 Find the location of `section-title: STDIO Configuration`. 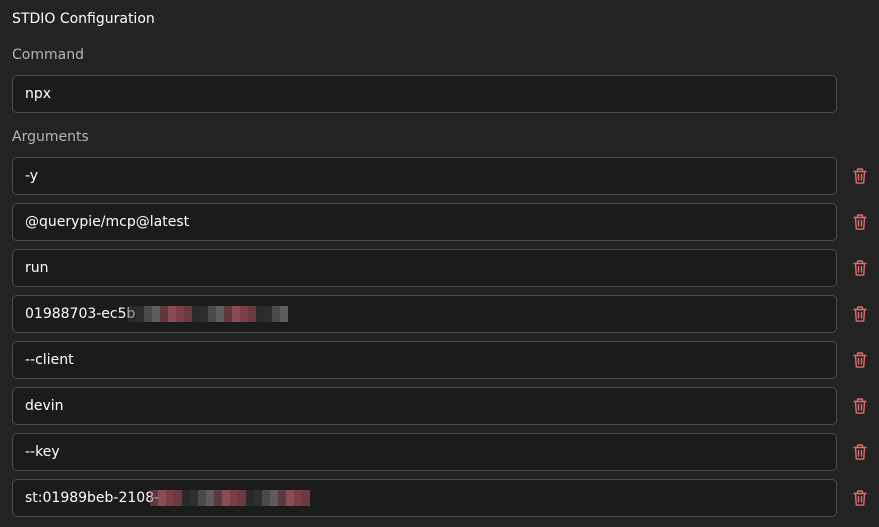

section-title: STDIO Configuration is located at coordinates (83, 19).